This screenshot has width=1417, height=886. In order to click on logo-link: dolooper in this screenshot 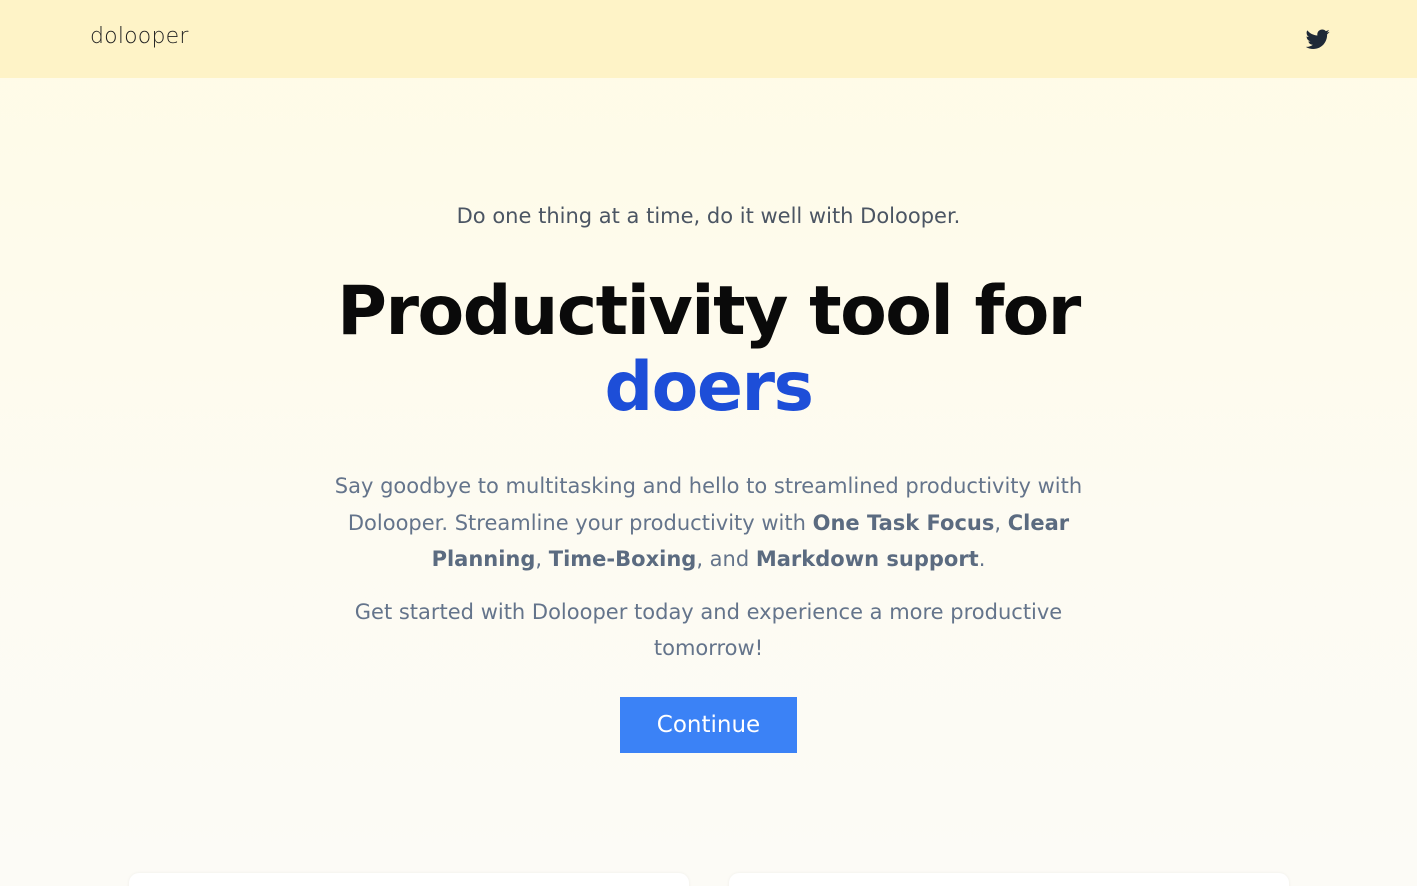, I will do `click(139, 36)`.